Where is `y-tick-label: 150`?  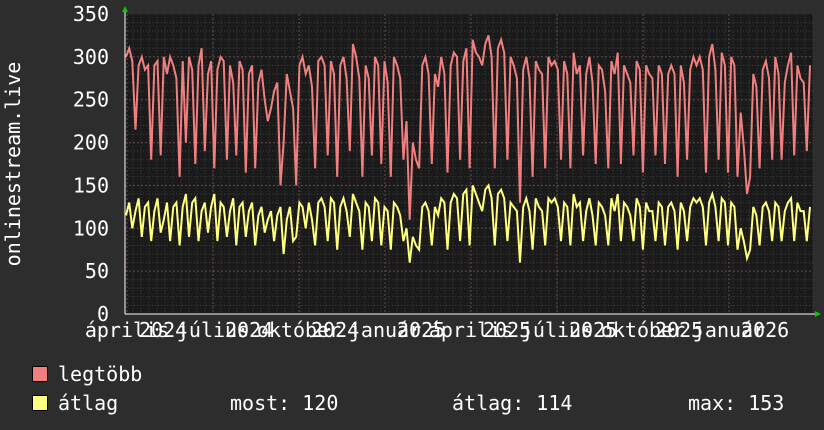
y-tick-label: 150 is located at coordinates (91, 185).